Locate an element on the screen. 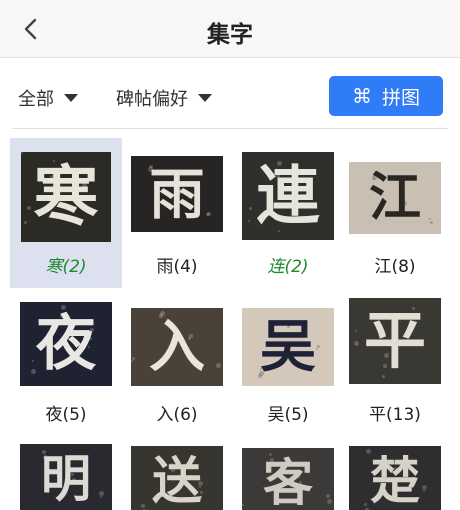 Image resolution: width=460 pixels, height=510 pixels. character-caption: 江(8) is located at coordinates (395, 267).